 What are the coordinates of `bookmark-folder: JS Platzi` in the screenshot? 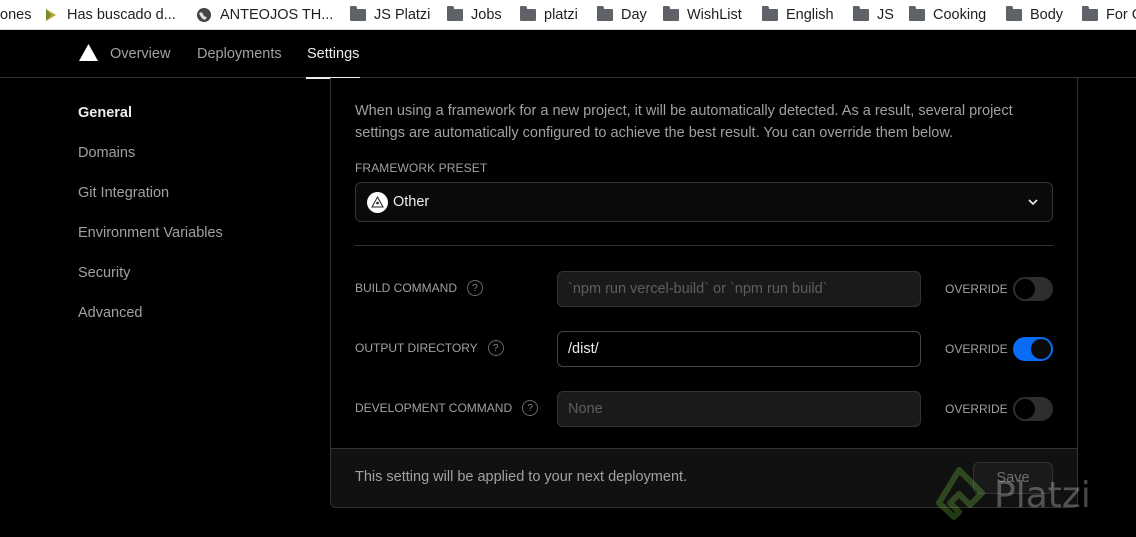 It's located at (390, 14).